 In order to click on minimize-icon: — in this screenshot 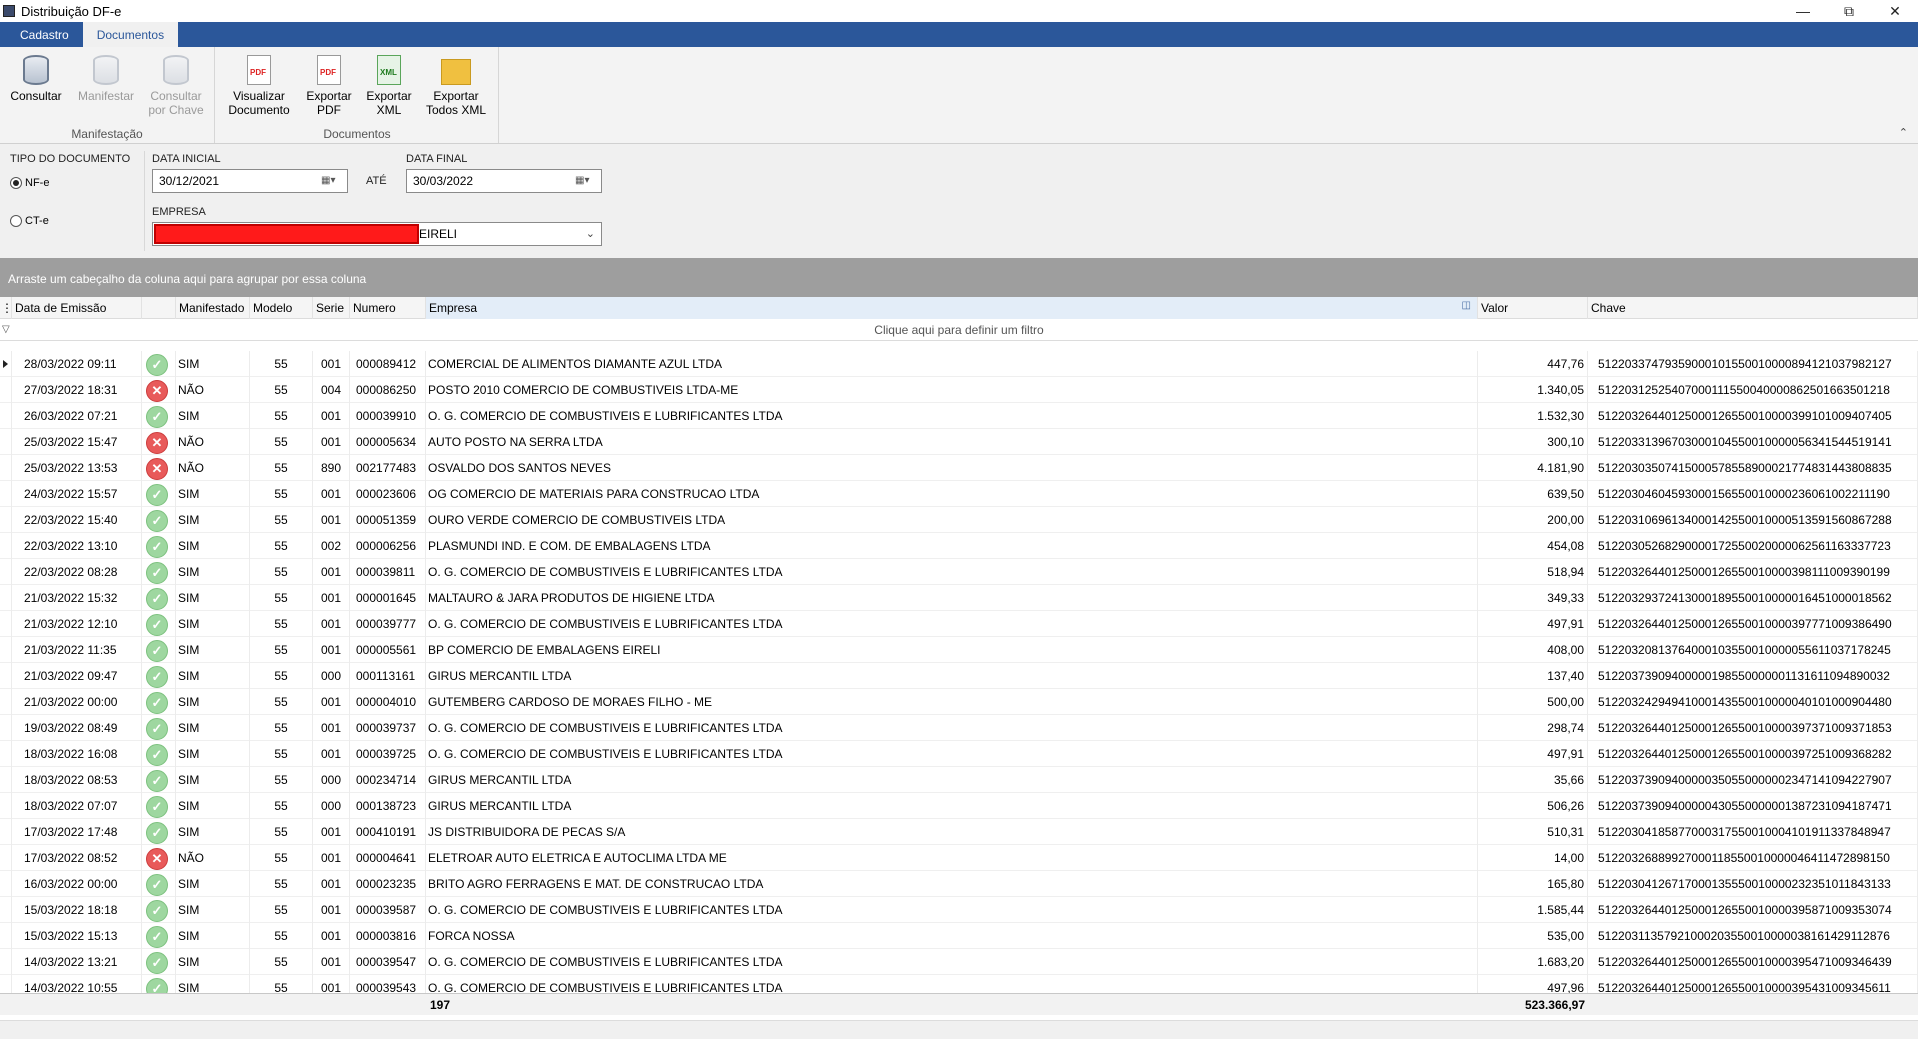, I will do `click(1803, 11)`.